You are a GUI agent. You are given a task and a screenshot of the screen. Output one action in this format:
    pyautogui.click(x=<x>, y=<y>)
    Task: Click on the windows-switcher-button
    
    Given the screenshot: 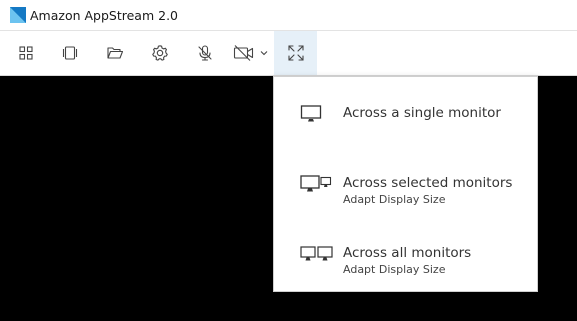 What is the action you would take?
    pyautogui.click(x=70, y=53)
    